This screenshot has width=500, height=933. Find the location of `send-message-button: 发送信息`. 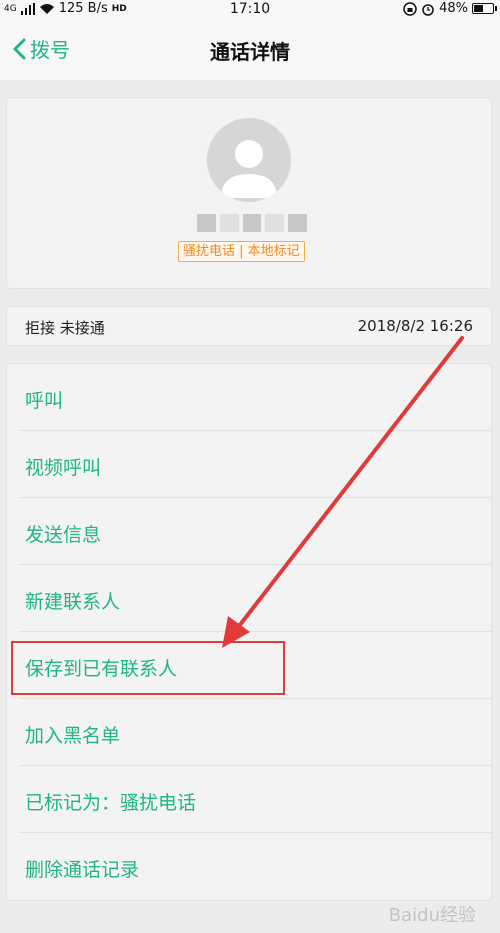

send-message-button: 发送信息 is located at coordinates (250, 531).